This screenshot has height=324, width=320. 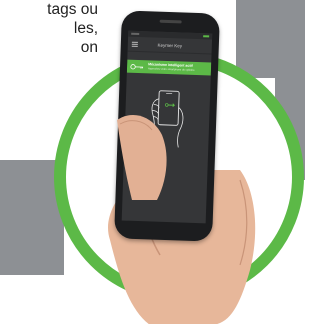 I want to click on thumb-illustration, so click(x=142, y=157).